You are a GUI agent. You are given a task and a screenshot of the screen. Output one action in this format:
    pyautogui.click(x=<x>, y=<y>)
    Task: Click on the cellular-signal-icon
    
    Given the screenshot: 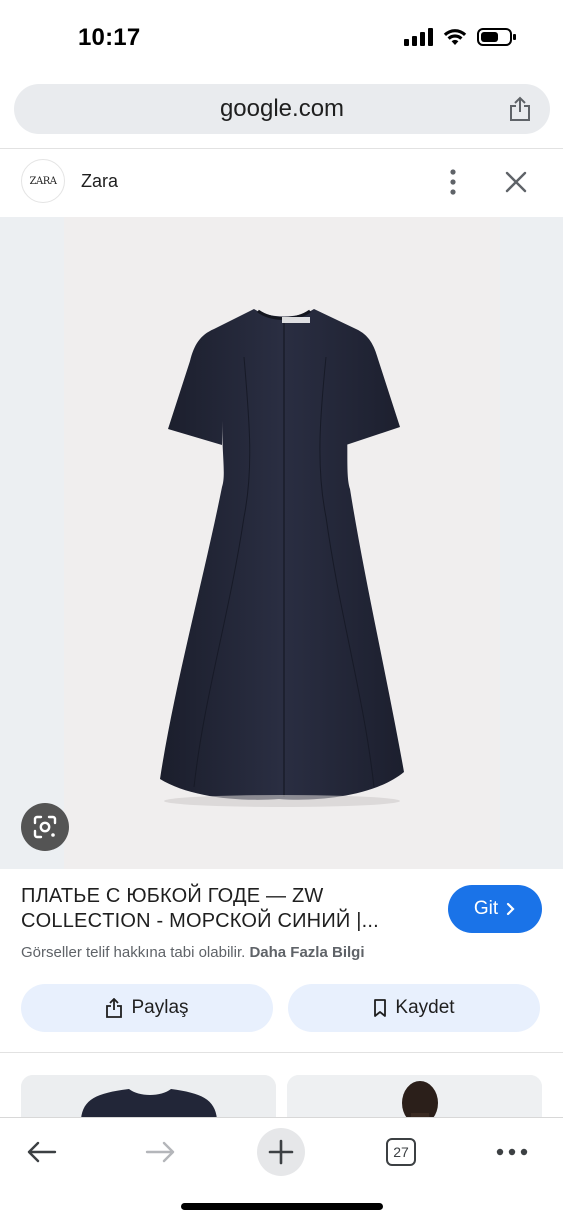 What is the action you would take?
    pyautogui.click(x=418, y=37)
    